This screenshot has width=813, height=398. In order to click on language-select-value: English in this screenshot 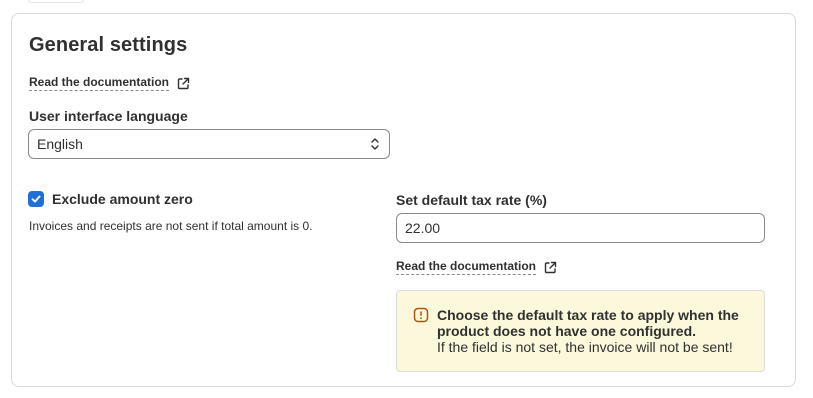, I will do `click(60, 144)`.